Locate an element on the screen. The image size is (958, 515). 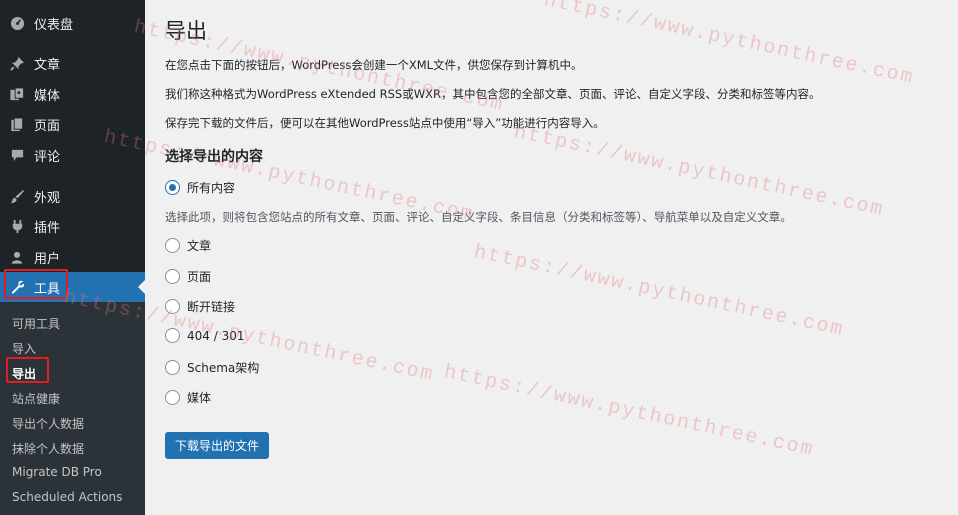
radio-404-301: 404 / 301 is located at coordinates (204, 335).